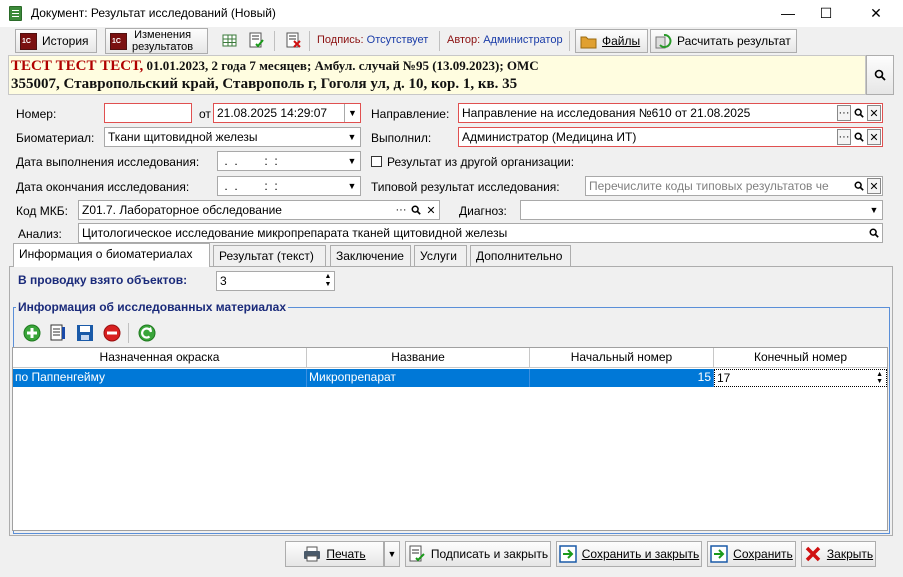 Image resolution: width=903 pixels, height=577 pixels. Describe the element at coordinates (289, 161) in the screenshot. I see `exec-date-input: . . : : ▼` at that location.